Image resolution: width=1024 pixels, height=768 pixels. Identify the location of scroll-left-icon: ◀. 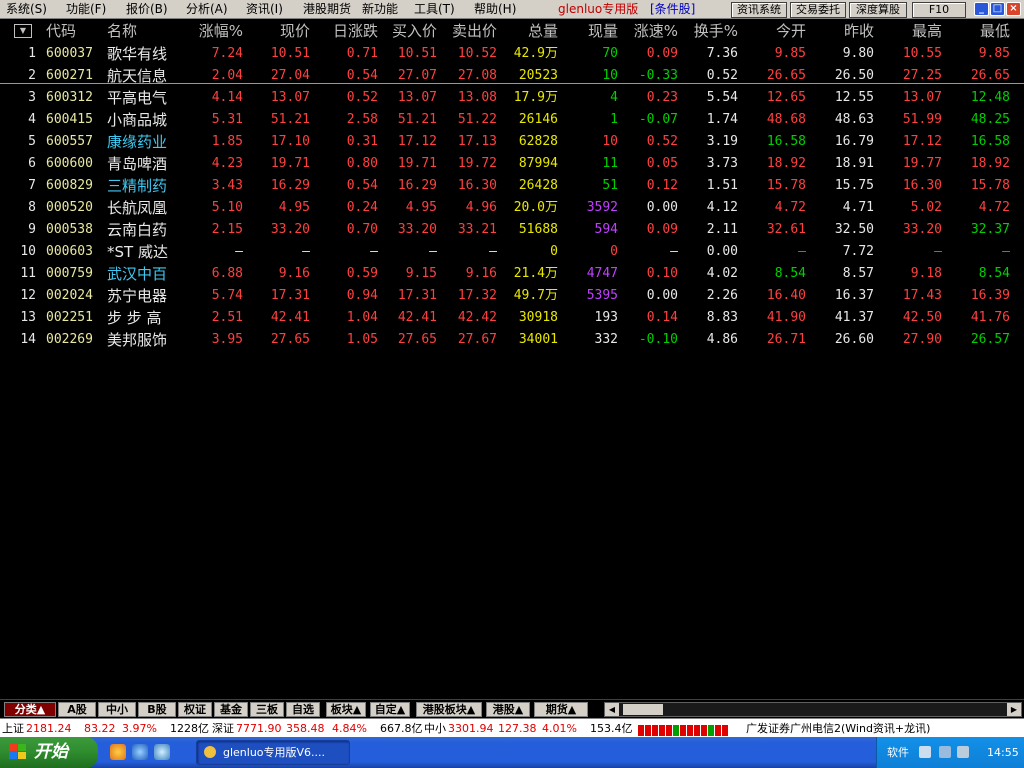
(612, 709).